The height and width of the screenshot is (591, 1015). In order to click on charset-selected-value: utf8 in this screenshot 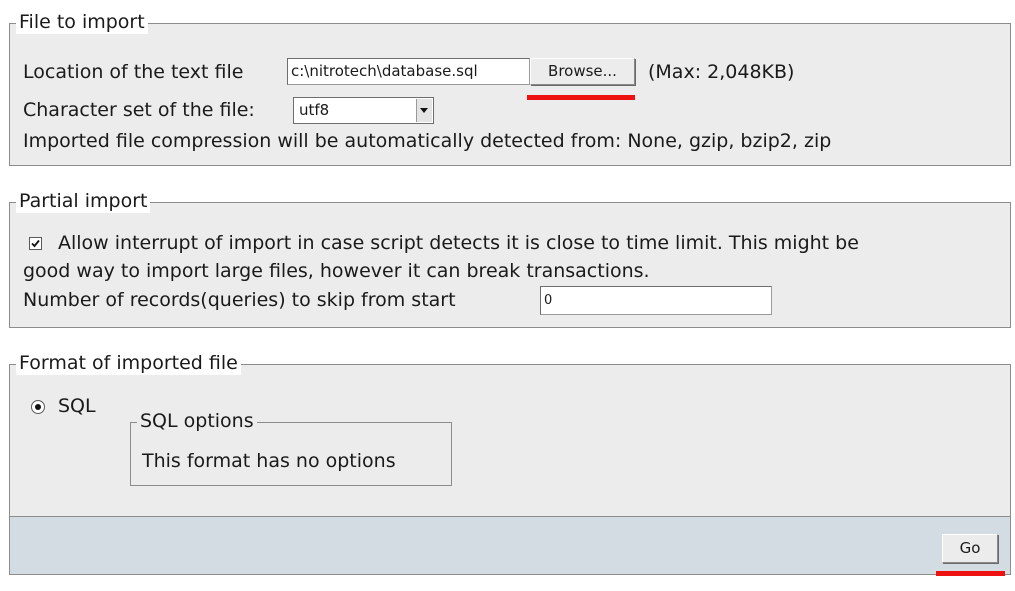, I will do `click(314, 110)`.